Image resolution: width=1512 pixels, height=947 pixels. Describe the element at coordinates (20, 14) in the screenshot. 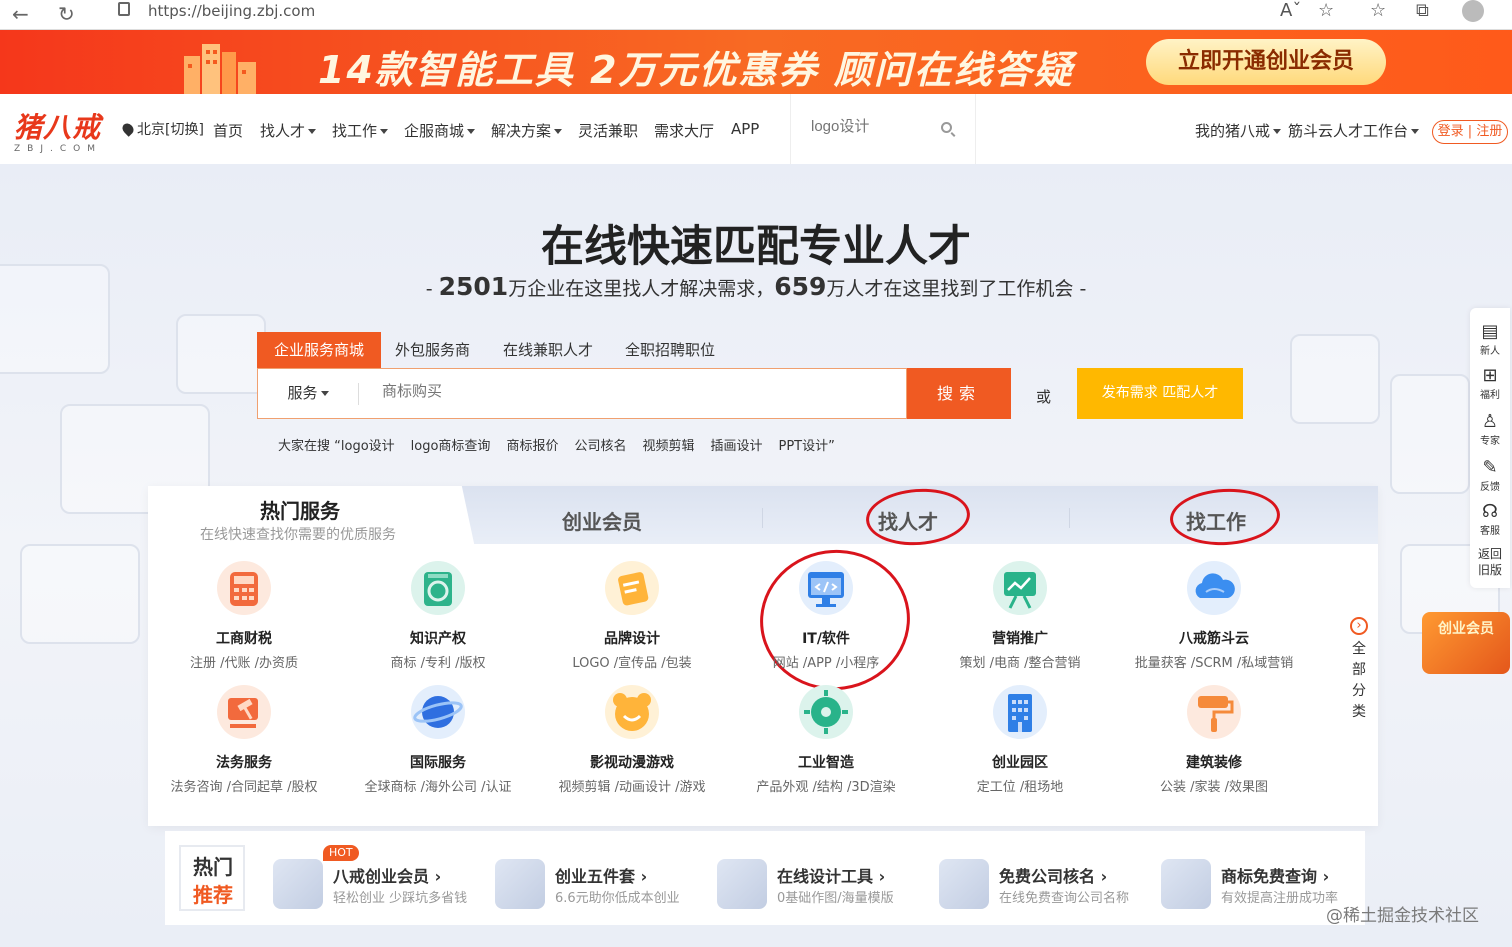

I see `back-icon: ←` at that location.